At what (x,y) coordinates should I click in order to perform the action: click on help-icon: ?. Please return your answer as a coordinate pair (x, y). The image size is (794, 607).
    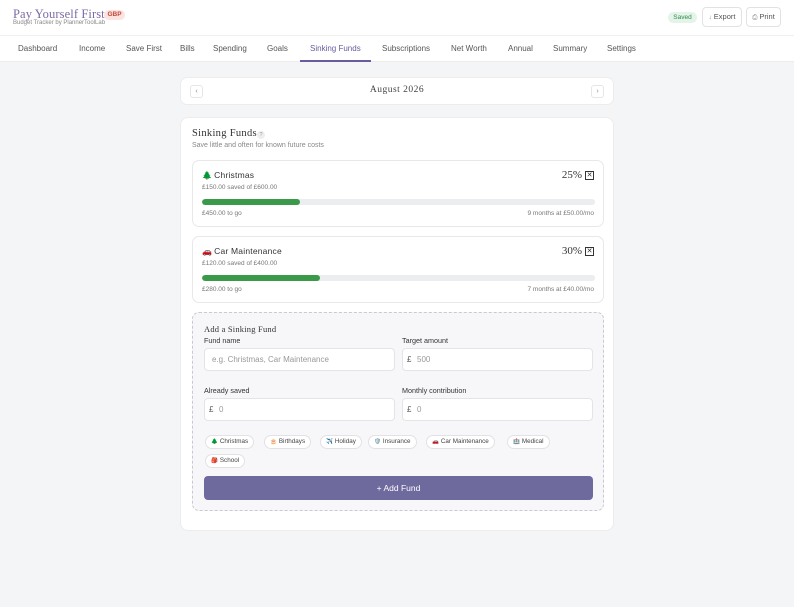
    Looking at the image, I should click on (261, 135).